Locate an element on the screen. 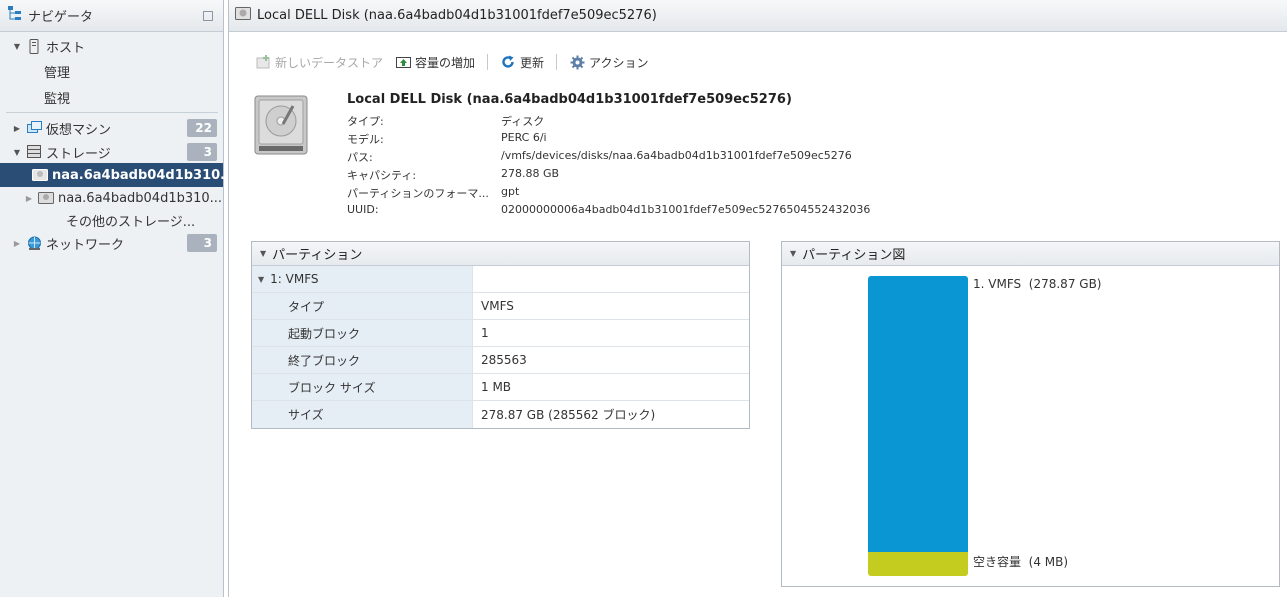 This screenshot has width=1287, height=597. nav-item-label: ホスト is located at coordinates (66, 48).